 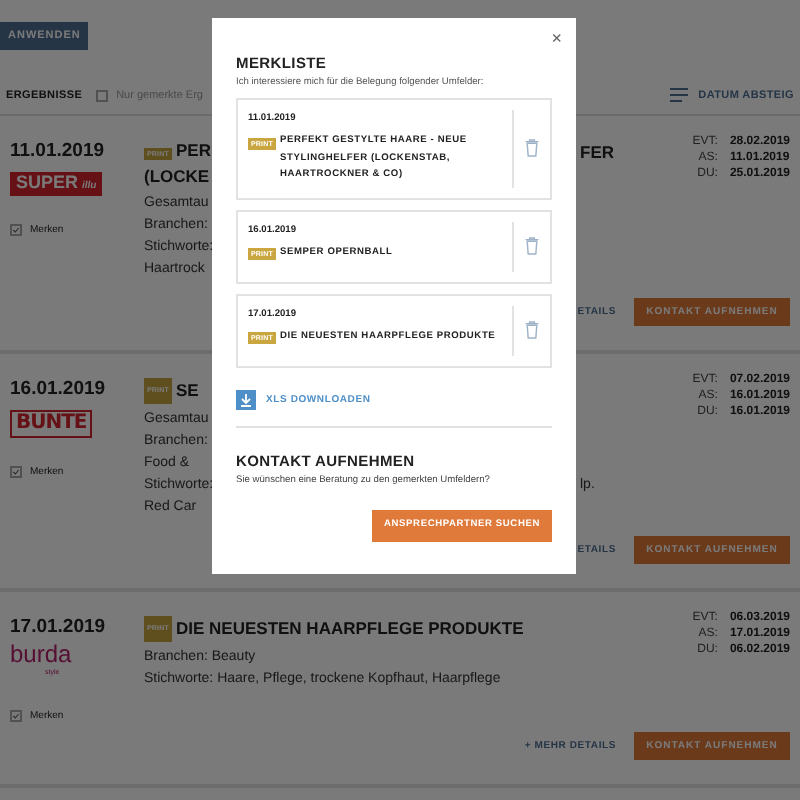 I want to click on close-button: ×, so click(x=556, y=39).